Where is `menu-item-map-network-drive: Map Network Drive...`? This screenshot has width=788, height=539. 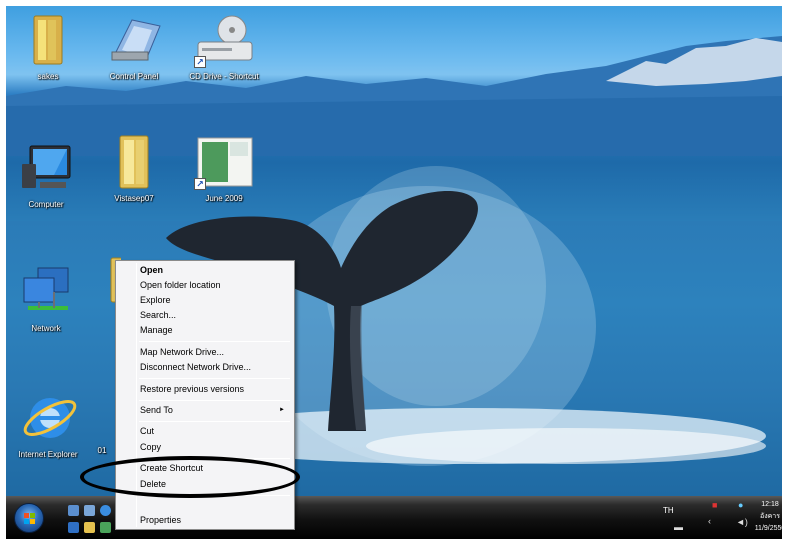 menu-item-map-network-drive: Map Network Drive... is located at coordinates (205, 352).